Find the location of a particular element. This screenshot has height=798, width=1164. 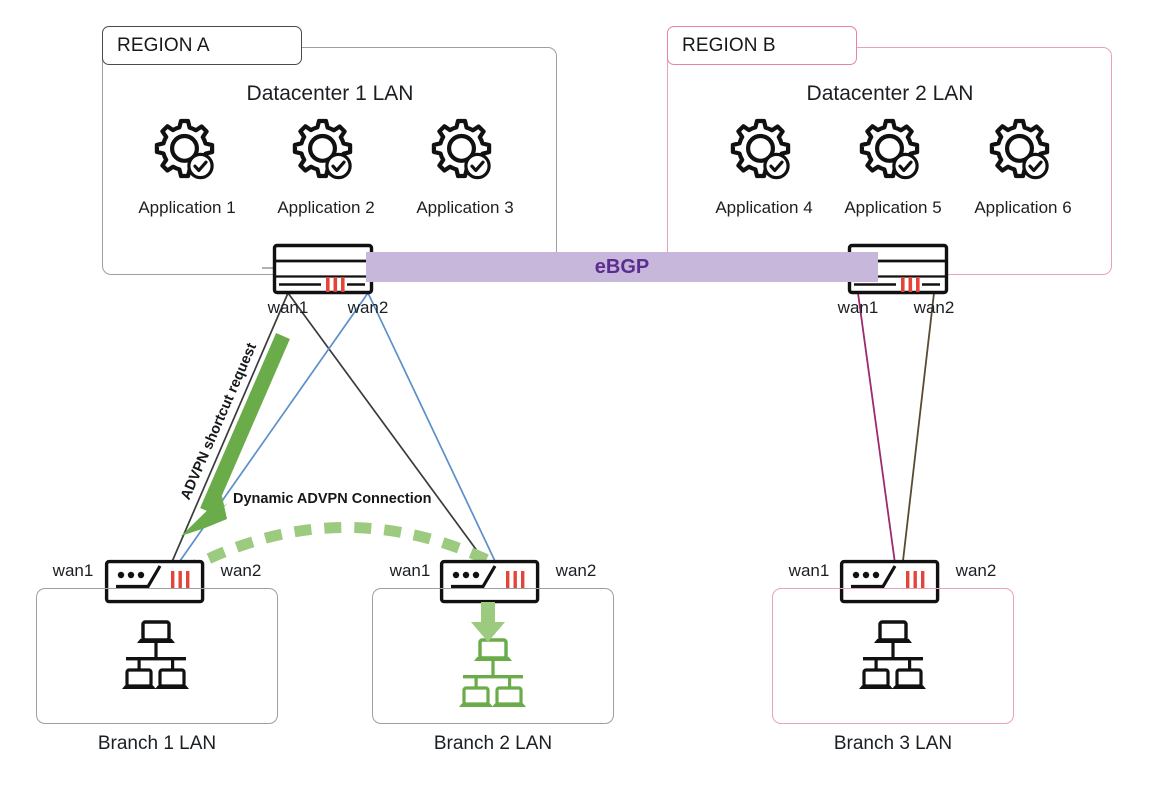

branch3-wan2-label: wan2 is located at coordinates (976, 570).